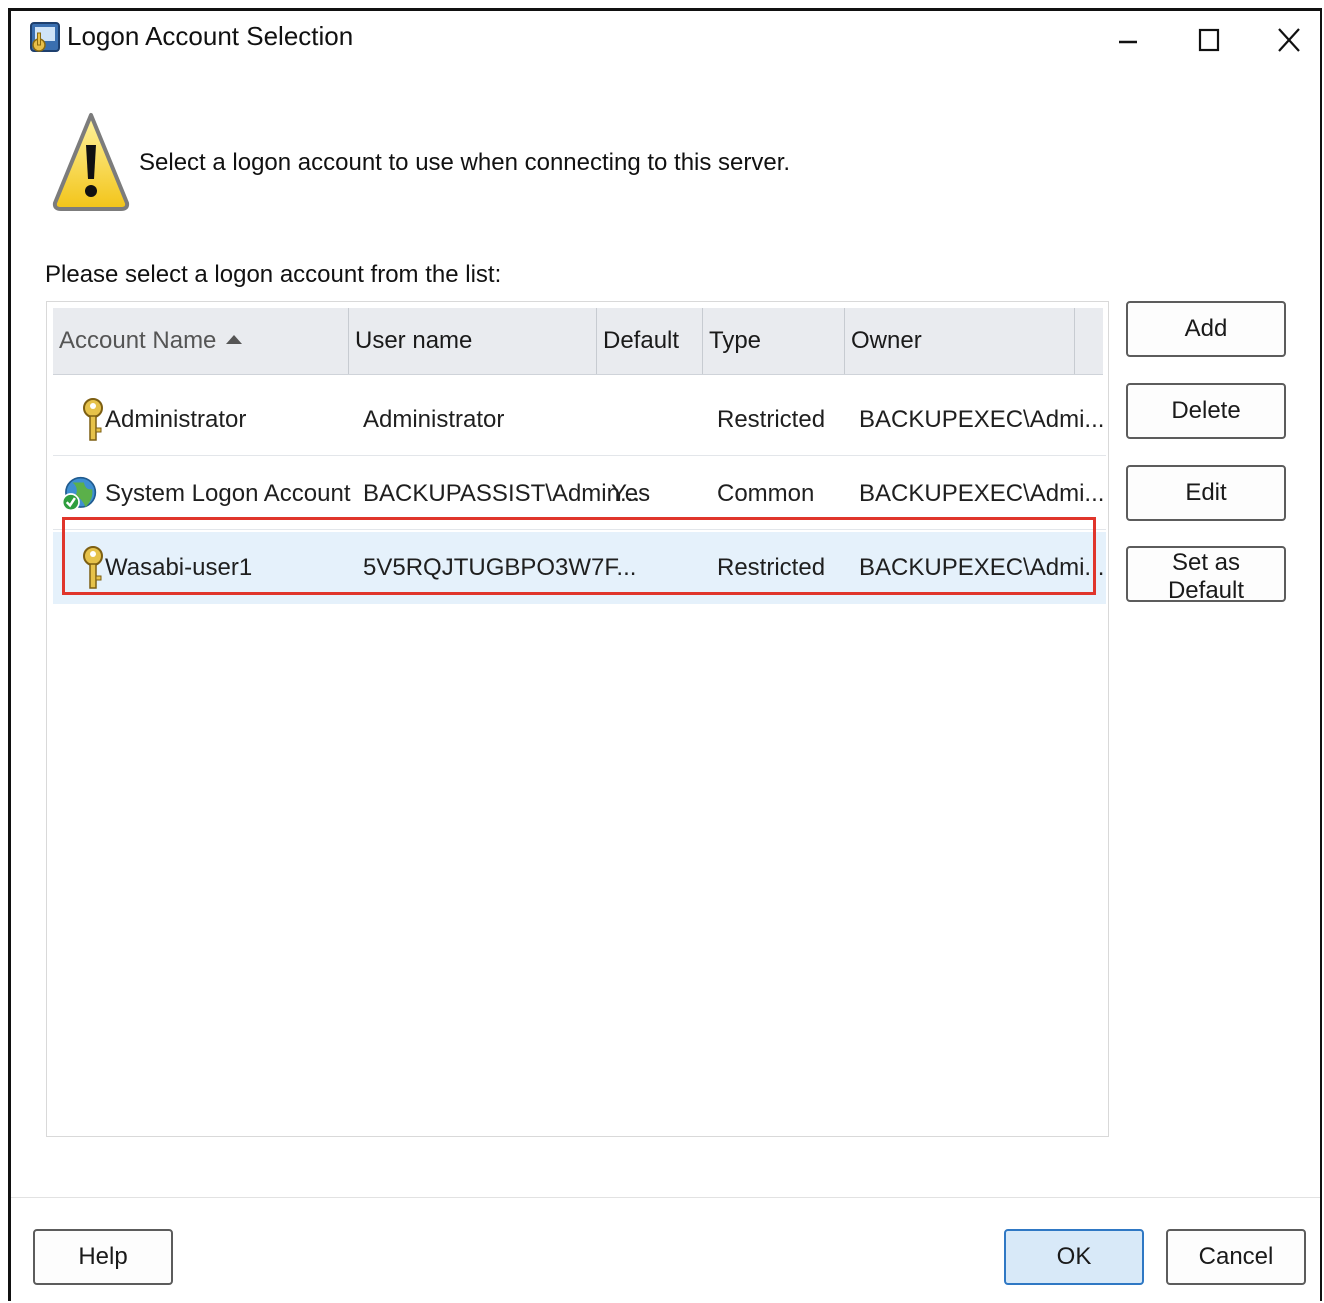  Describe the element at coordinates (1206, 329) in the screenshot. I see `add-button: Add` at that location.